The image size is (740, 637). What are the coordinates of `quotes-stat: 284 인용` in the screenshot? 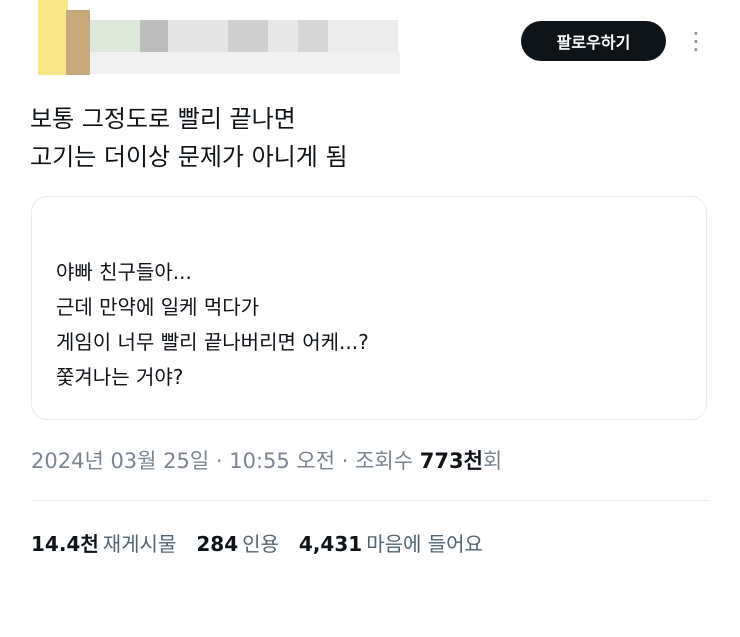 It's located at (237, 542).